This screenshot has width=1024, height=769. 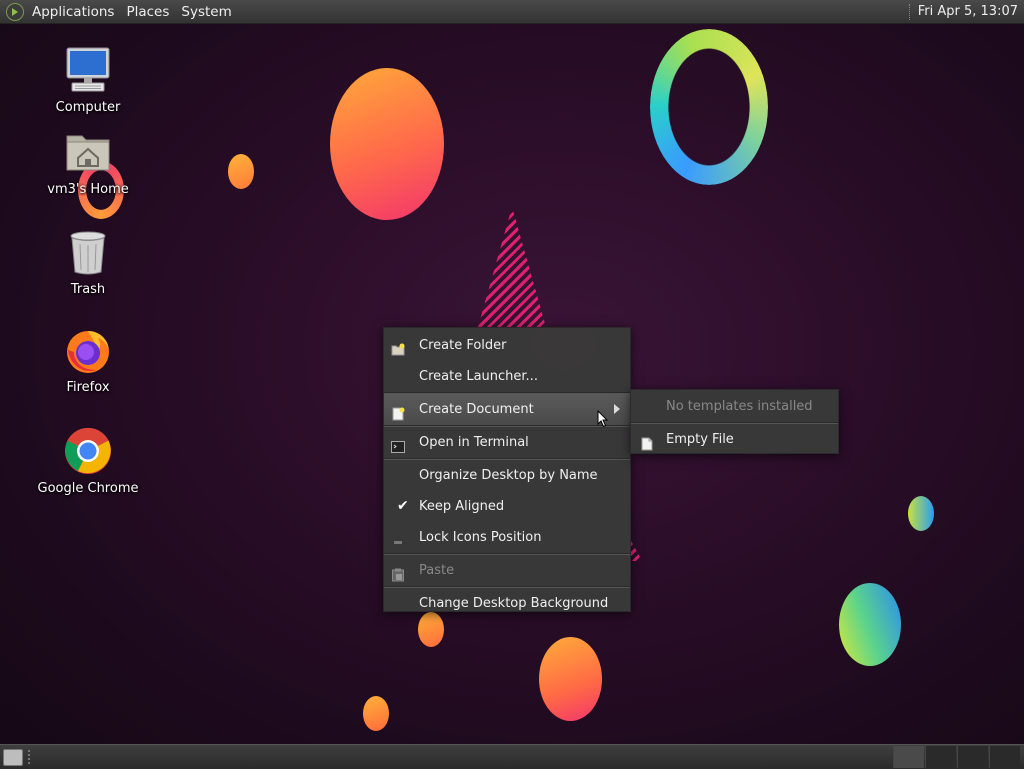 I want to click on document-new-icon, so click(x=398, y=411).